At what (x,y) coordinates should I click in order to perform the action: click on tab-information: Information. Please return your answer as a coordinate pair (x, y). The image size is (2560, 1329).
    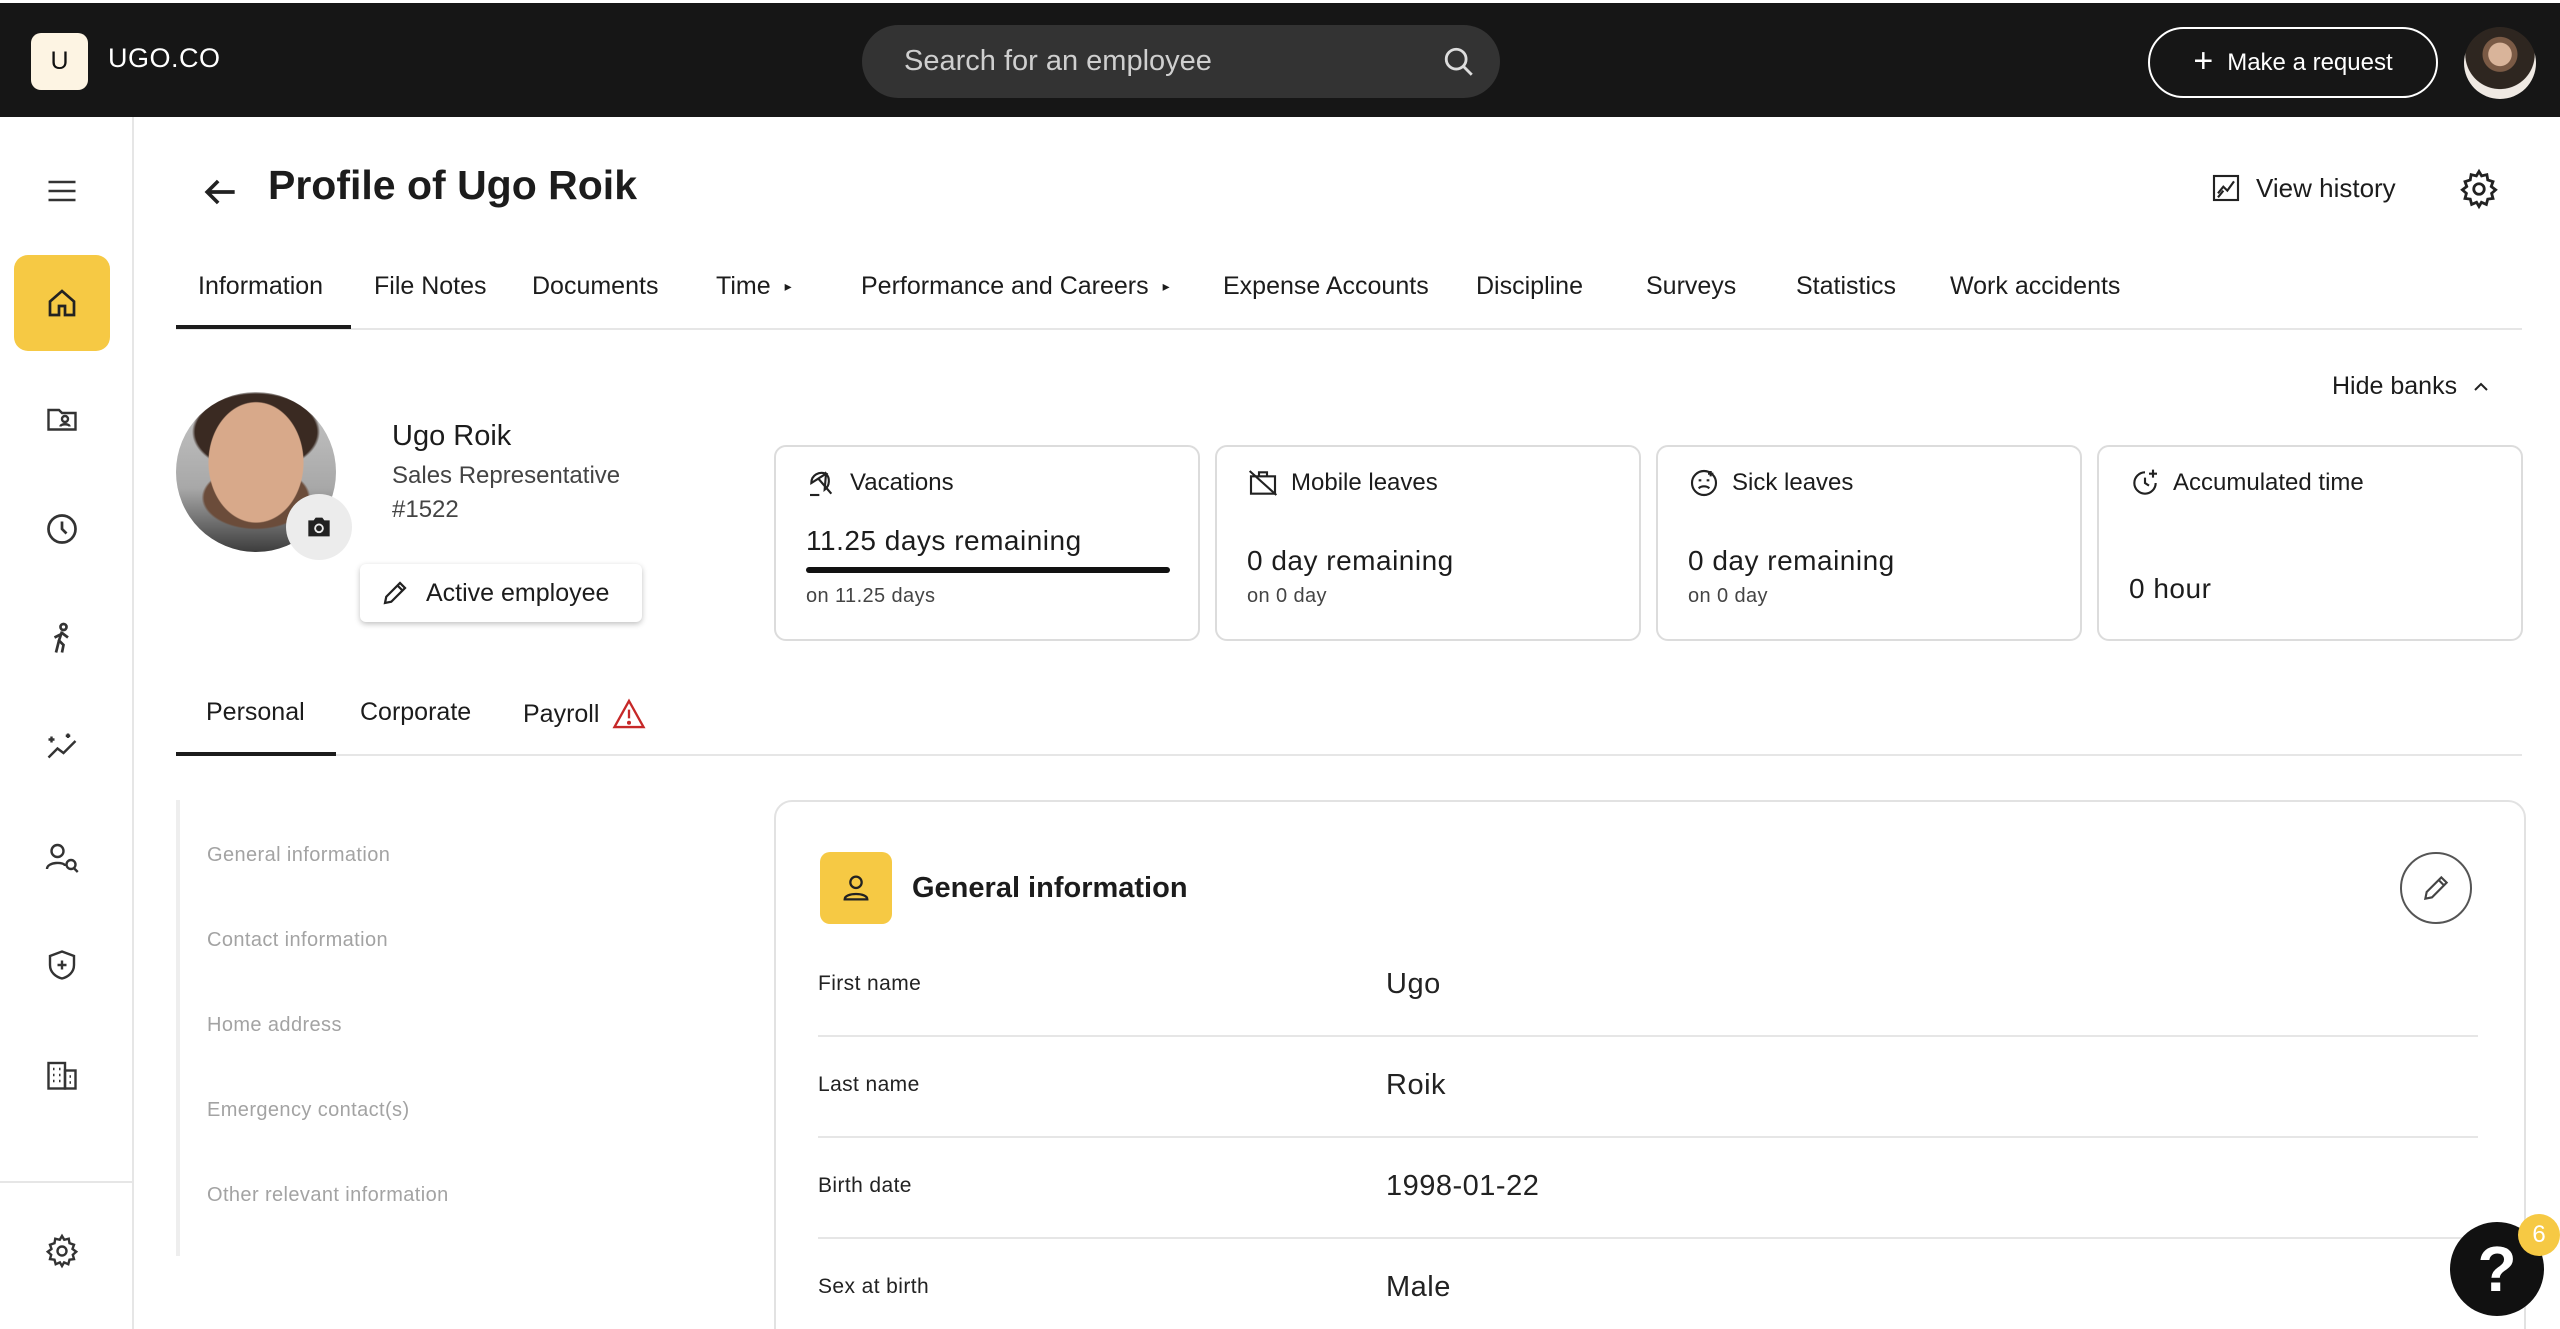
    Looking at the image, I should click on (260, 286).